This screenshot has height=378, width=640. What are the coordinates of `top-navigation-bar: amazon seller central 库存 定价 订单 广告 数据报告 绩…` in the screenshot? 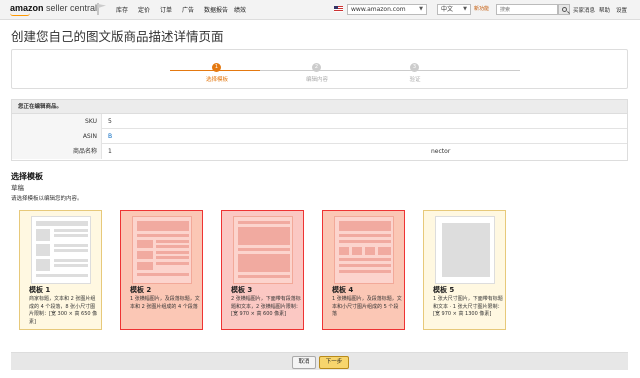 It's located at (320, 10).